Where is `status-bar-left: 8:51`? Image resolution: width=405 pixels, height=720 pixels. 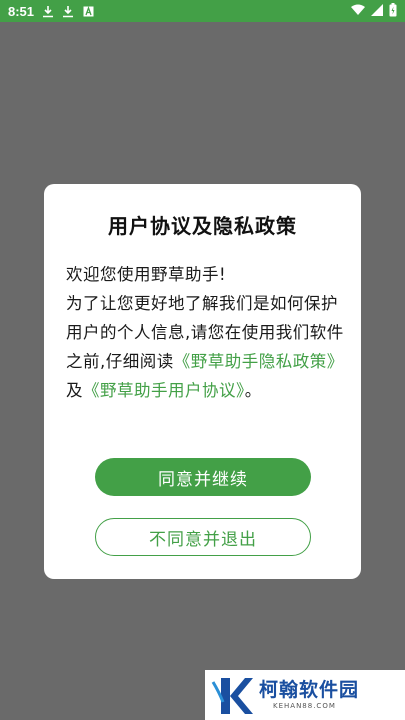
status-bar-left: 8:51 is located at coordinates (51, 11).